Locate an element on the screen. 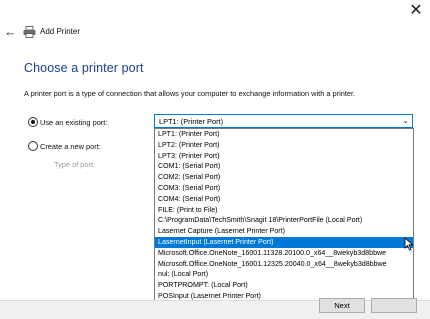 Image resolution: width=430 pixels, height=319 pixels. port-option: LPT2: (Printer Port) is located at coordinates (284, 145).